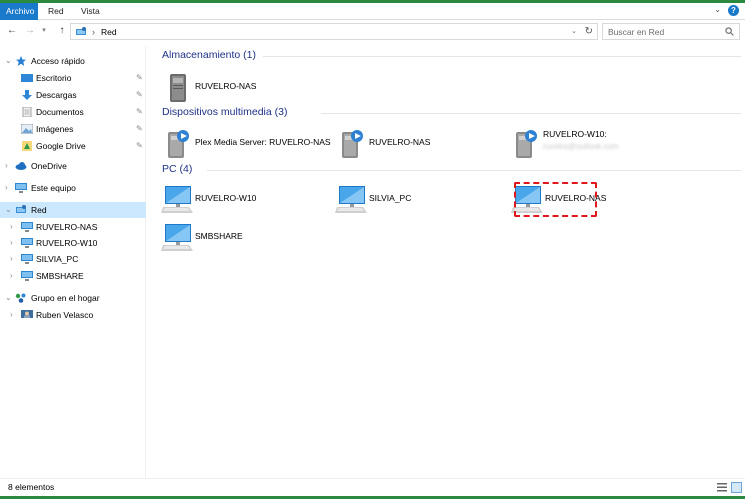  I want to click on tab-archivo: Archivo, so click(19, 11).